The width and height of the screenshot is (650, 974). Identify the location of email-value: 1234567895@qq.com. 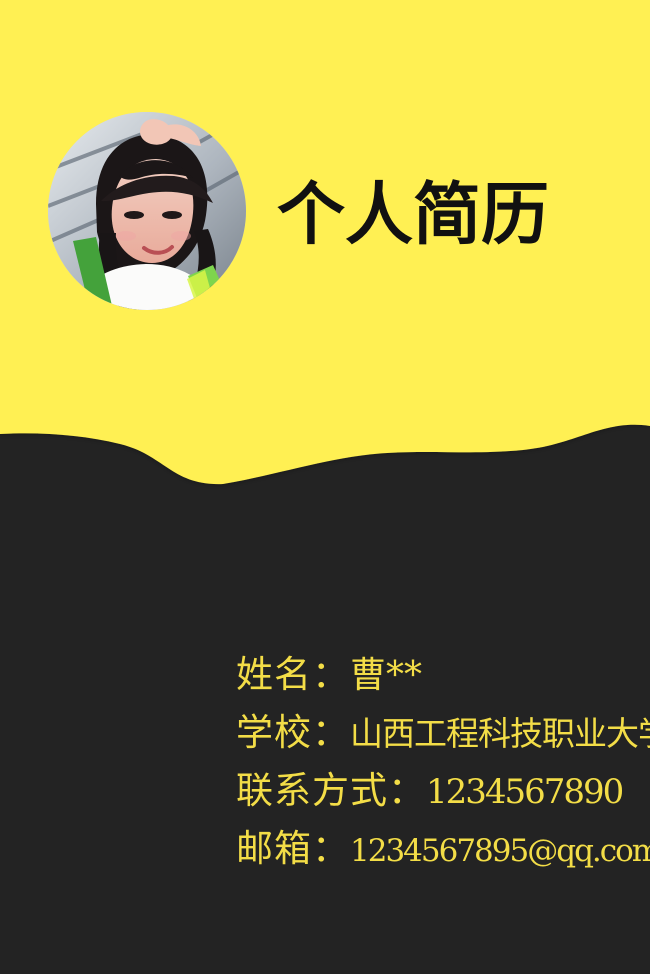
(500, 851).